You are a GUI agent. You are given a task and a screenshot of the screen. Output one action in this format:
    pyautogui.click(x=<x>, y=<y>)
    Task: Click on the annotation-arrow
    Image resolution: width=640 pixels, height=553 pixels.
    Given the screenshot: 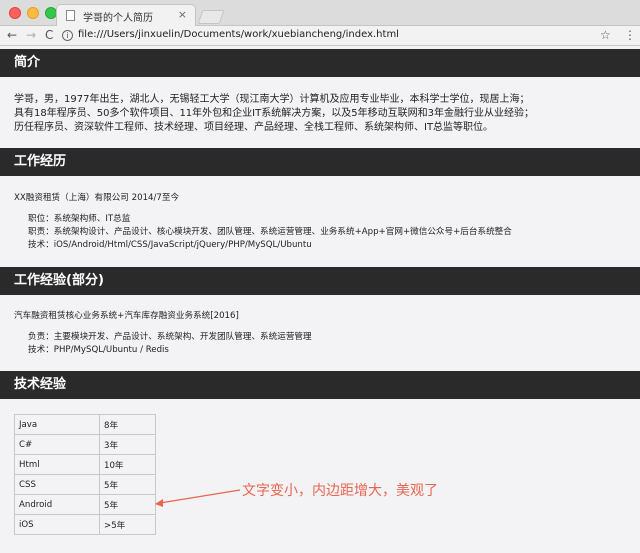 What is the action you would take?
    pyautogui.click(x=198, y=498)
    